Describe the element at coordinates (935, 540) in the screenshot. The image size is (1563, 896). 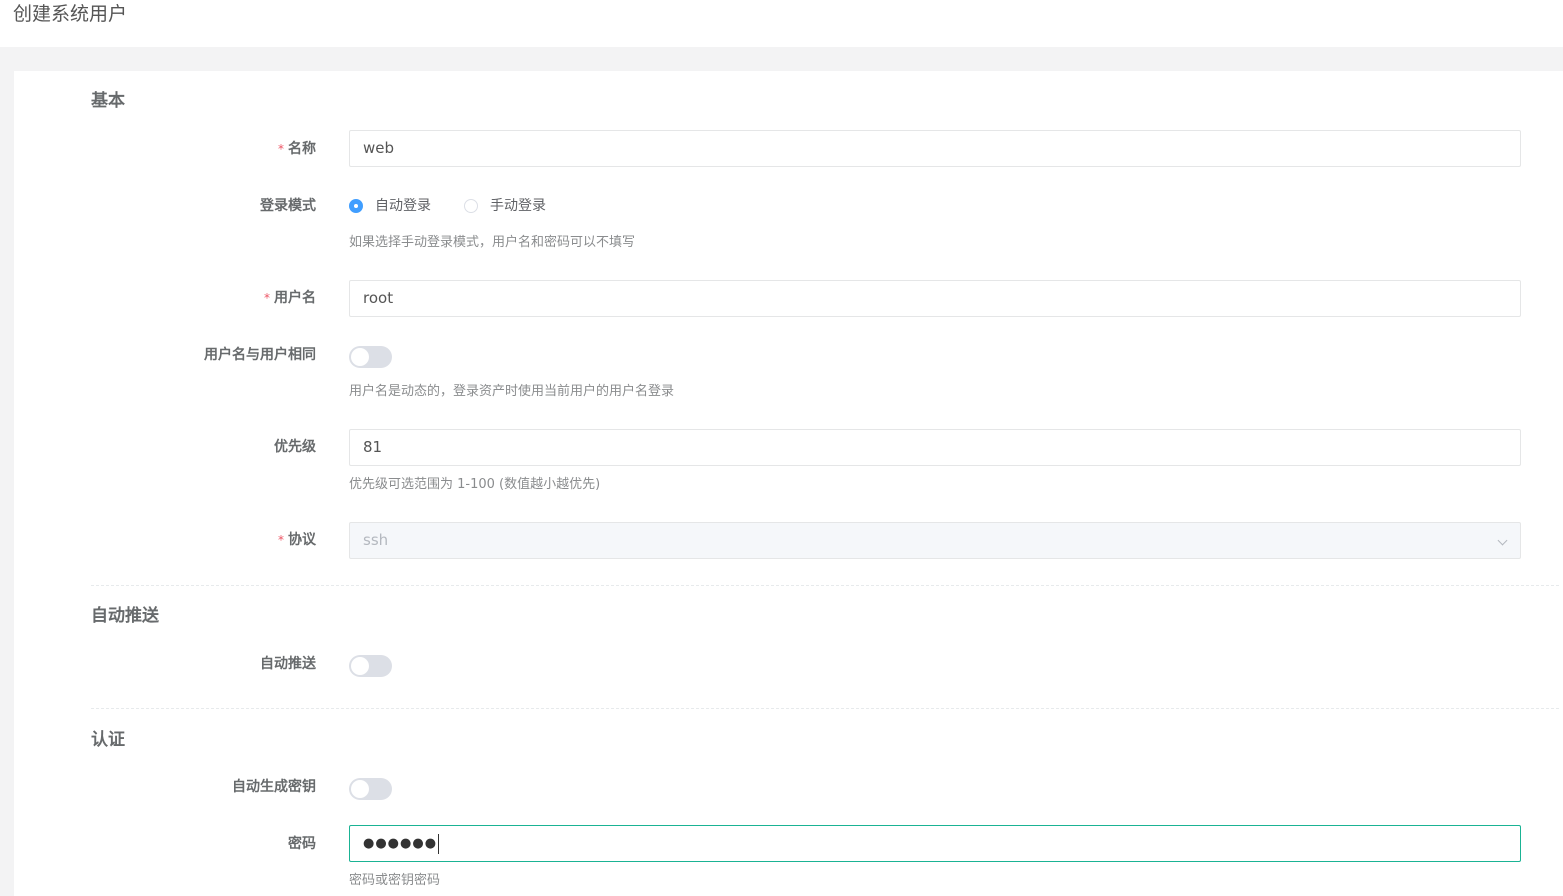
I see `protocol-select: ssh` at that location.